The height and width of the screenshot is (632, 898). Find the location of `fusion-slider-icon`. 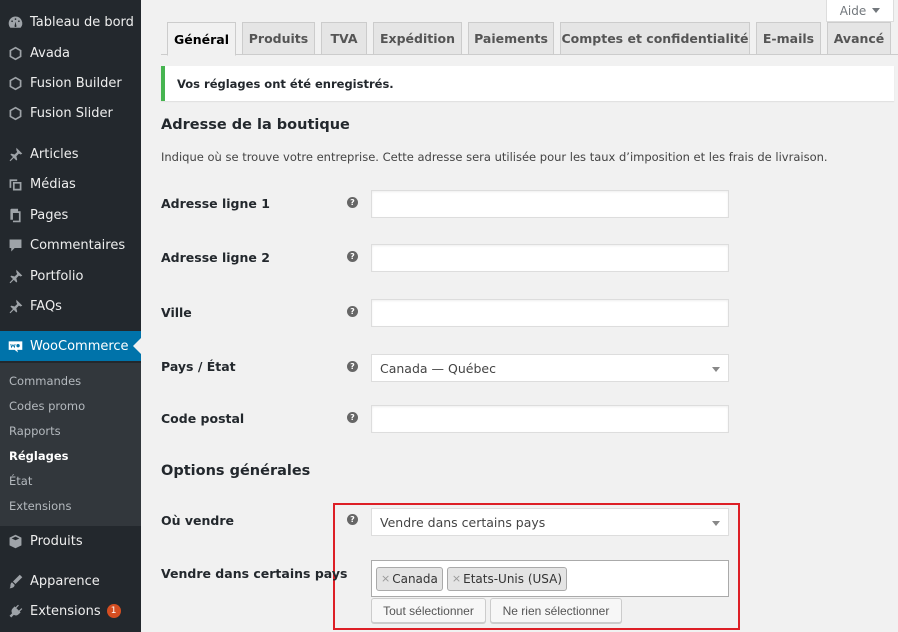

fusion-slider-icon is located at coordinates (15, 113).